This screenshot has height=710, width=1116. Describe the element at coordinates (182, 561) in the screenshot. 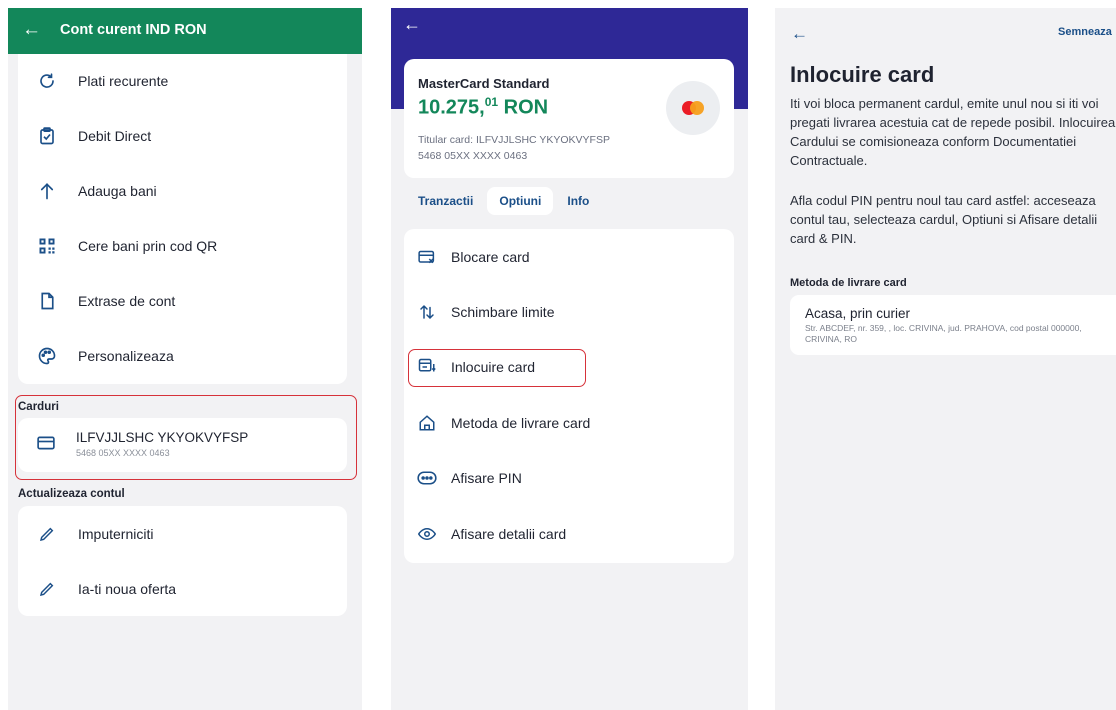

I see `update-panel: Imputerniciti Ia-ti noua oferta` at that location.